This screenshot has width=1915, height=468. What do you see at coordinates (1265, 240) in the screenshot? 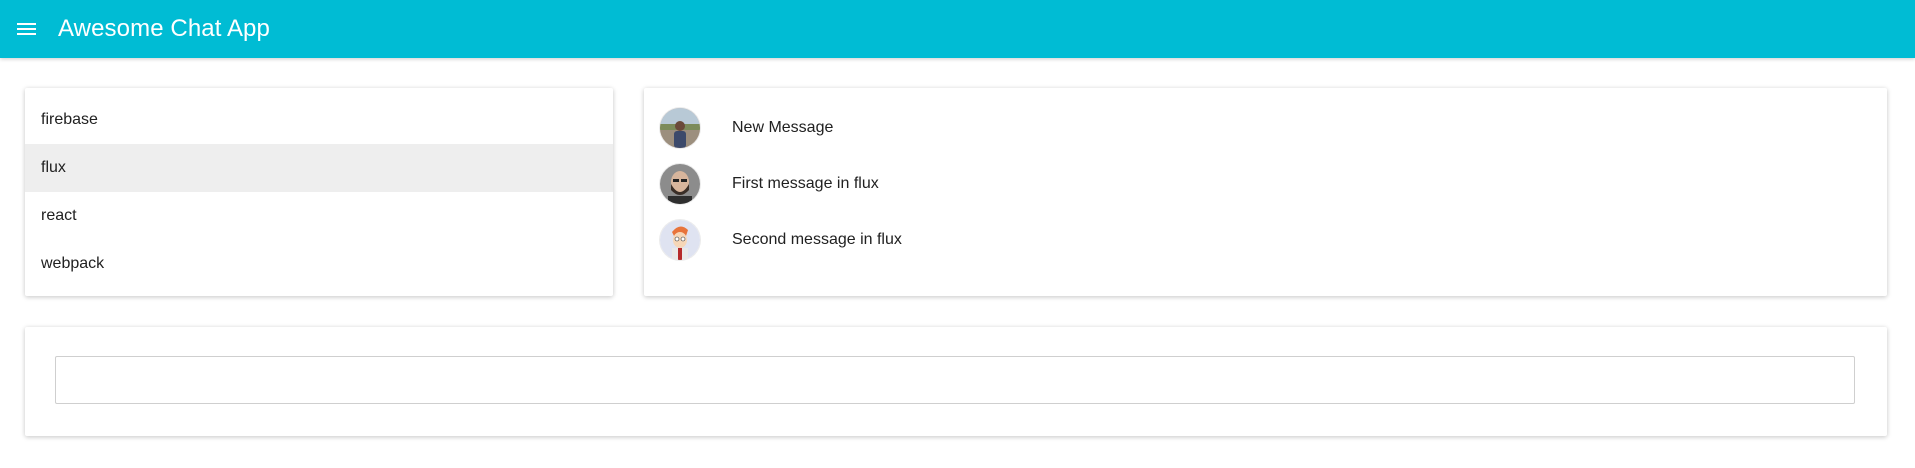
I see `message-item: Second message in flux` at bounding box center [1265, 240].